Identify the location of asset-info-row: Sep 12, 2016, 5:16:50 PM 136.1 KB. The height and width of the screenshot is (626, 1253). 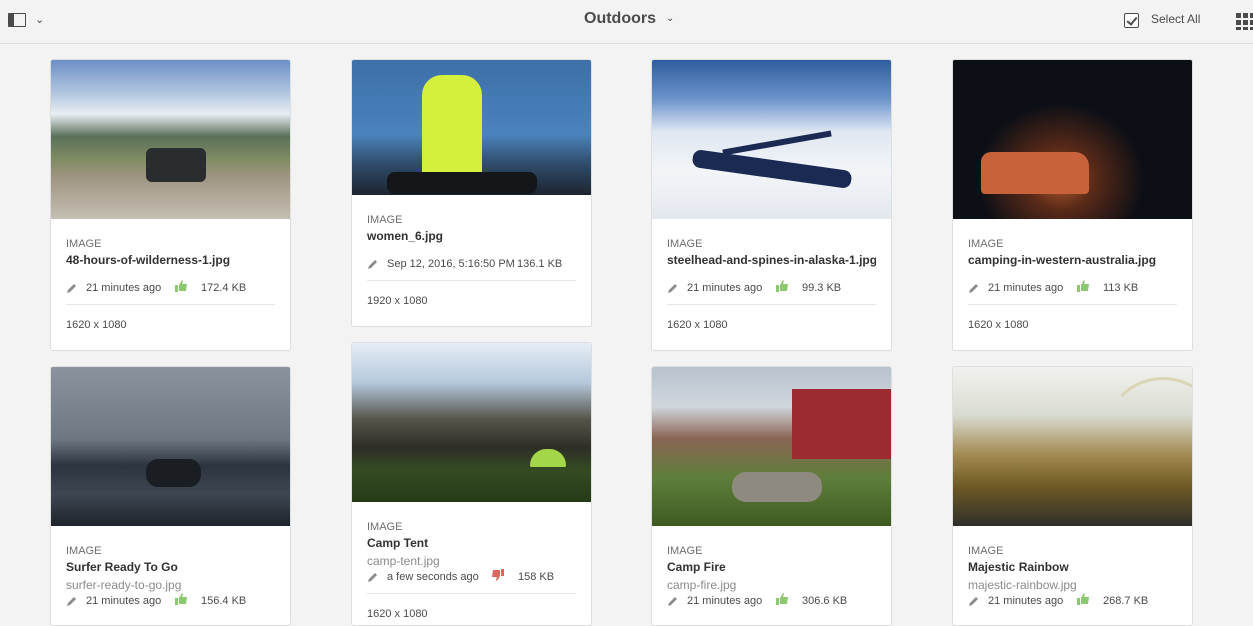
(471, 266).